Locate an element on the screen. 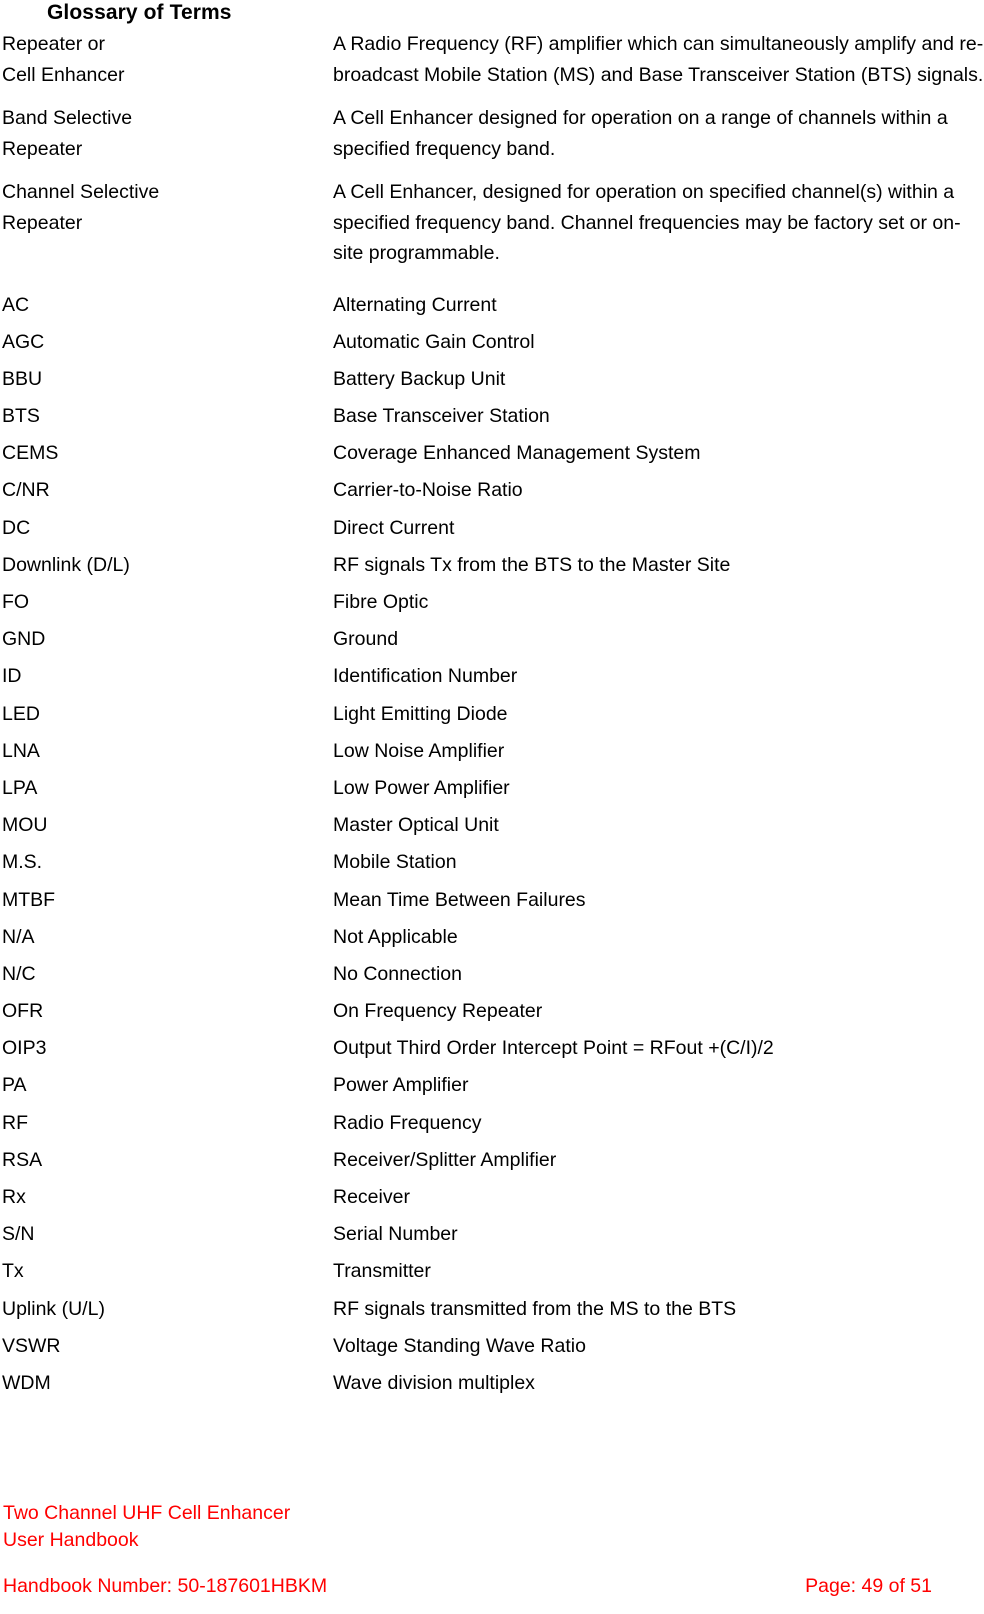  glossary-definition: Low Power Amplifier is located at coordinates (421, 787).